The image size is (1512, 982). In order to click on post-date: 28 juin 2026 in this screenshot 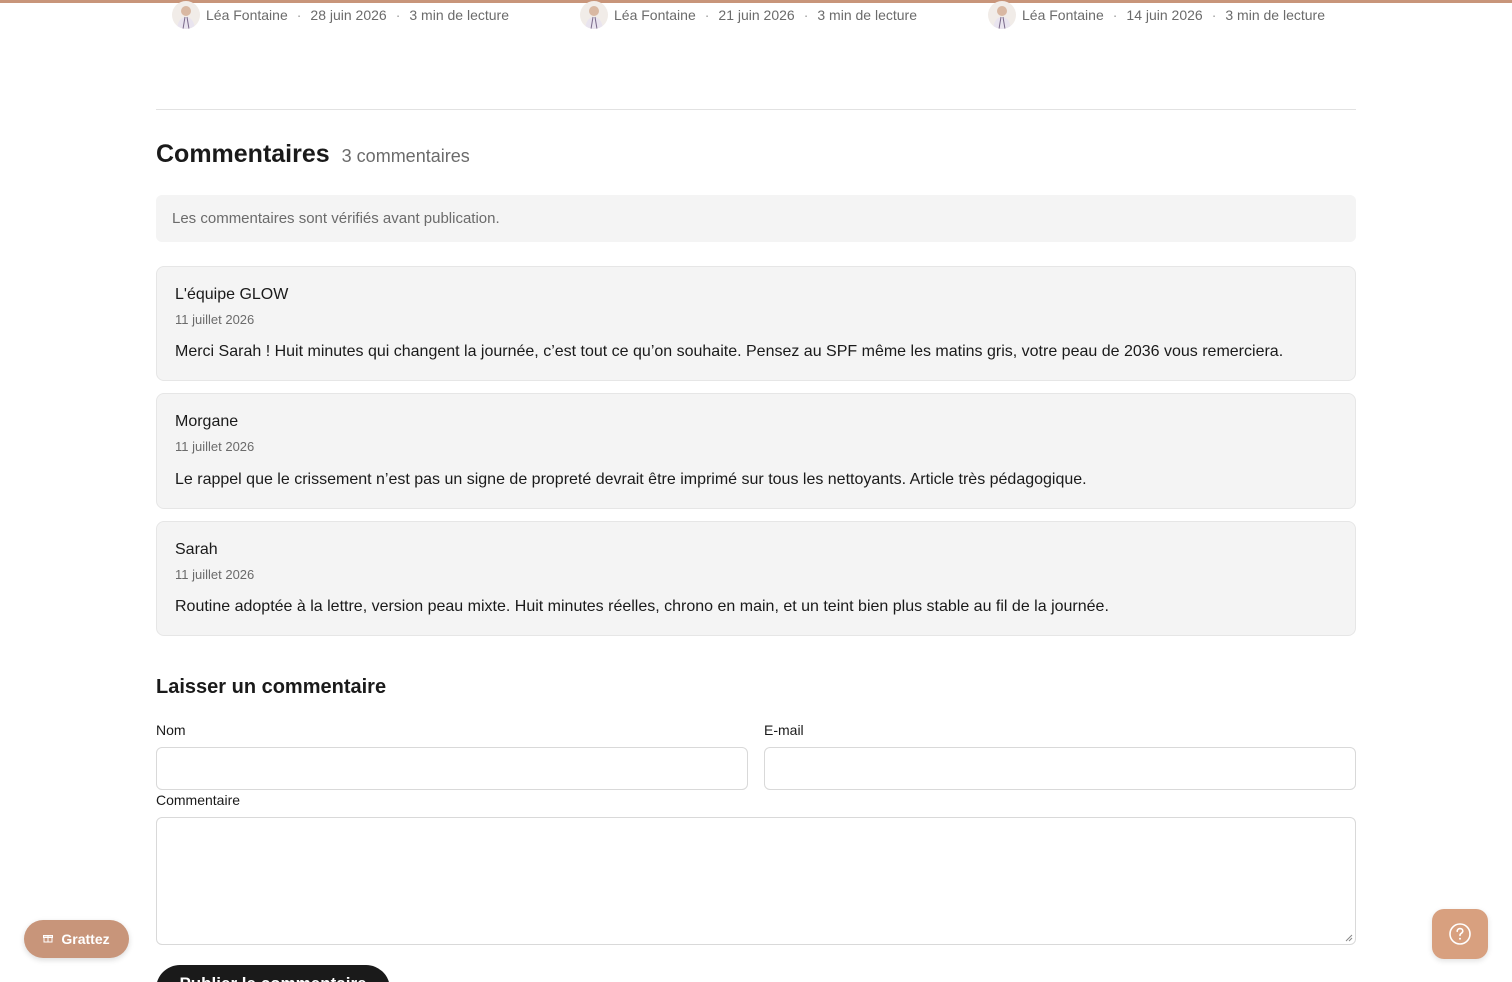, I will do `click(348, 15)`.